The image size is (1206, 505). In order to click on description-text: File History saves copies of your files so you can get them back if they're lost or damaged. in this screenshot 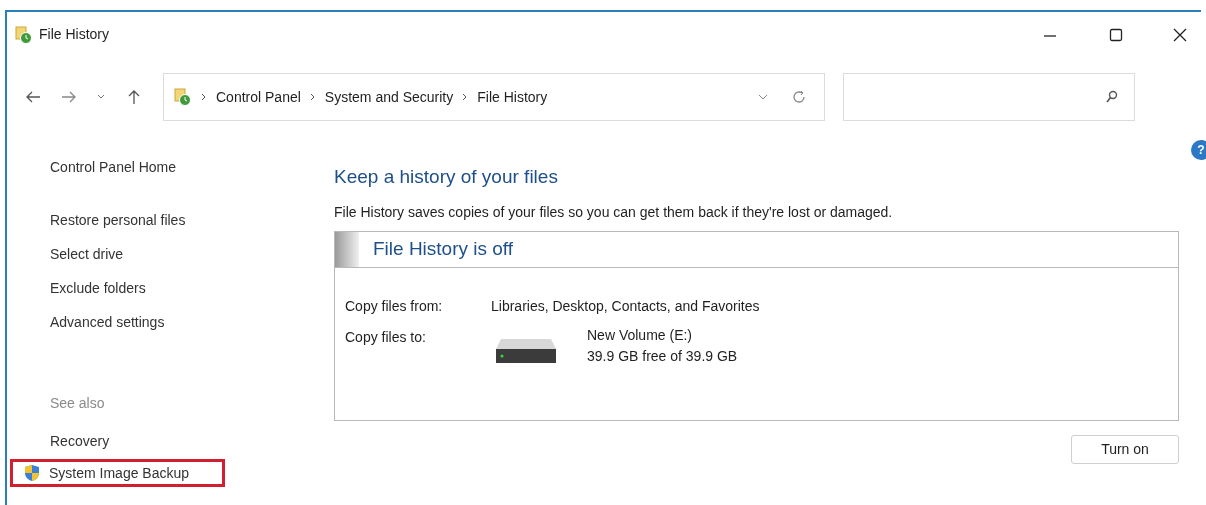, I will do `click(614, 212)`.